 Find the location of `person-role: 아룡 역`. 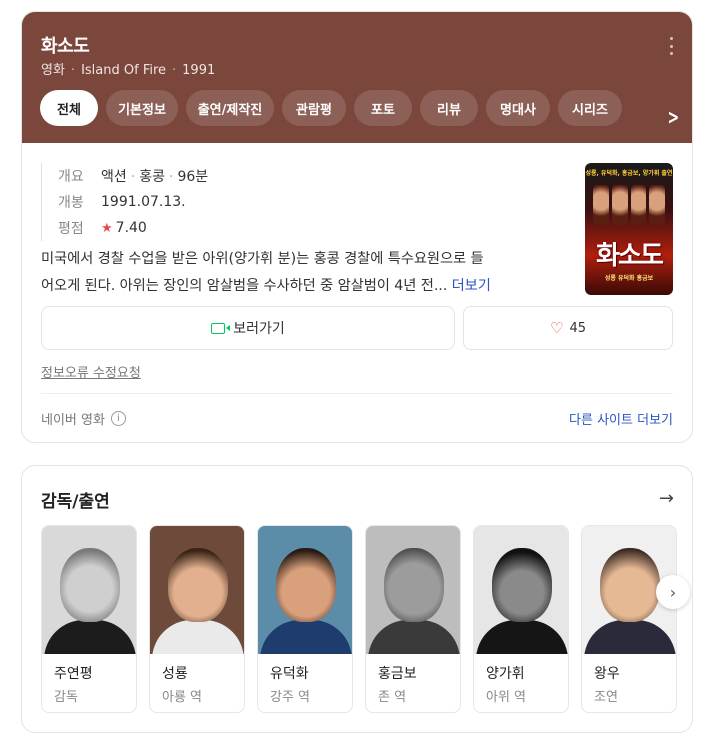

person-role: 아룡 역 is located at coordinates (182, 697).